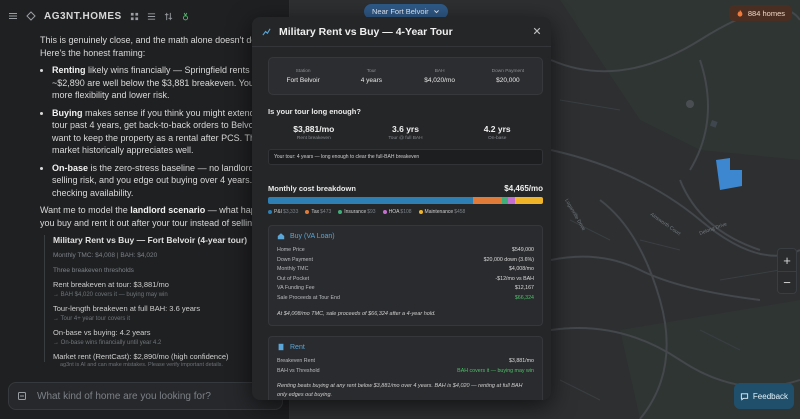  I want to click on buy-row: Down Payment $20,000 down (3.6%), so click(405, 259).